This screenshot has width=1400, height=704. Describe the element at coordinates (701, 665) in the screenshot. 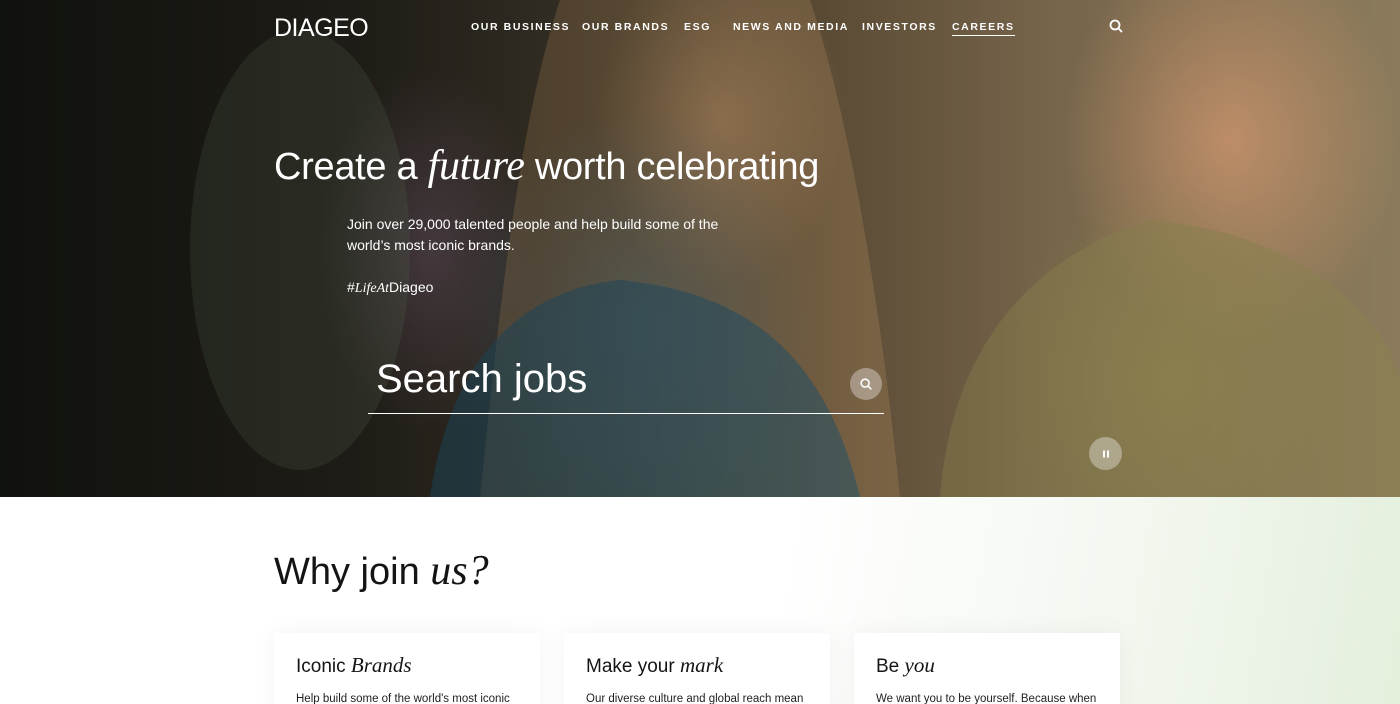

I see `card-title-emphasis: mark` at that location.